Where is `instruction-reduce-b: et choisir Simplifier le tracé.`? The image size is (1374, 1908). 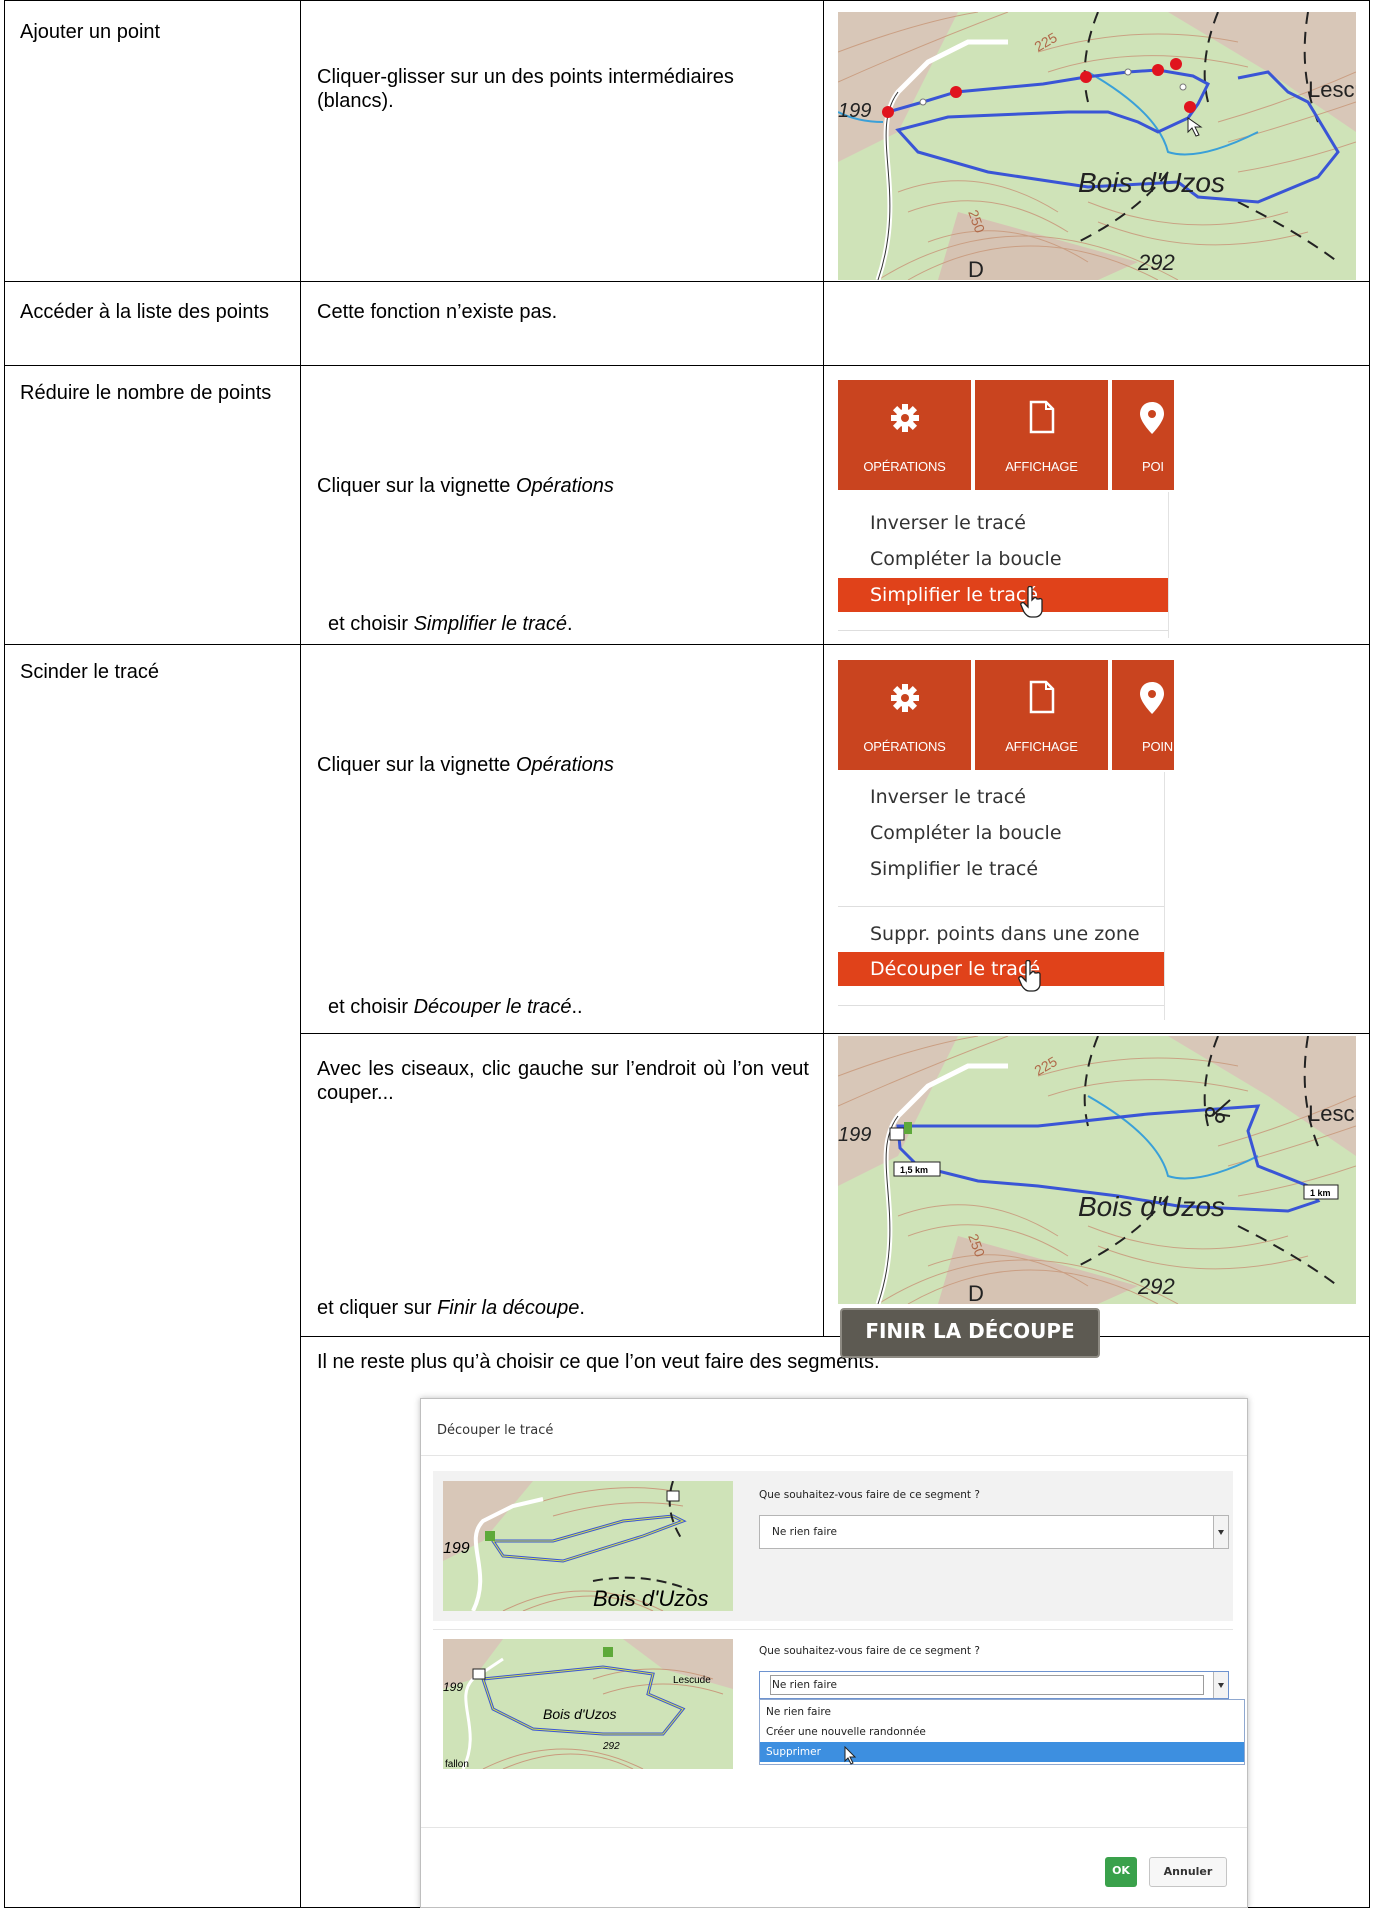 instruction-reduce-b: et choisir Simplifier le tracé. is located at coordinates (573, 624).